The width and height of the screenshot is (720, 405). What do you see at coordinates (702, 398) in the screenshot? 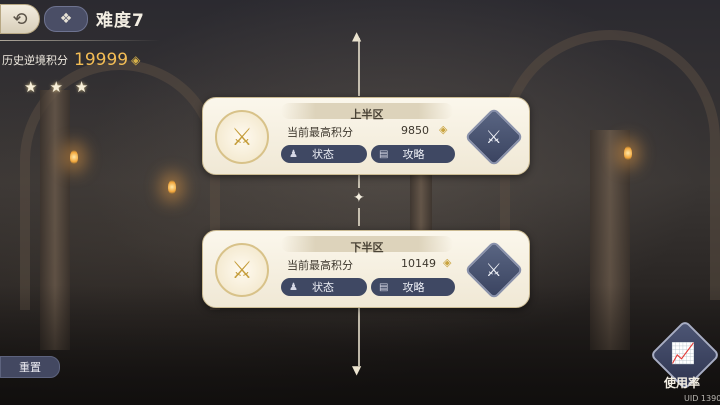
I see `uid-text: UID 1390` at bounding box center [702, 398].